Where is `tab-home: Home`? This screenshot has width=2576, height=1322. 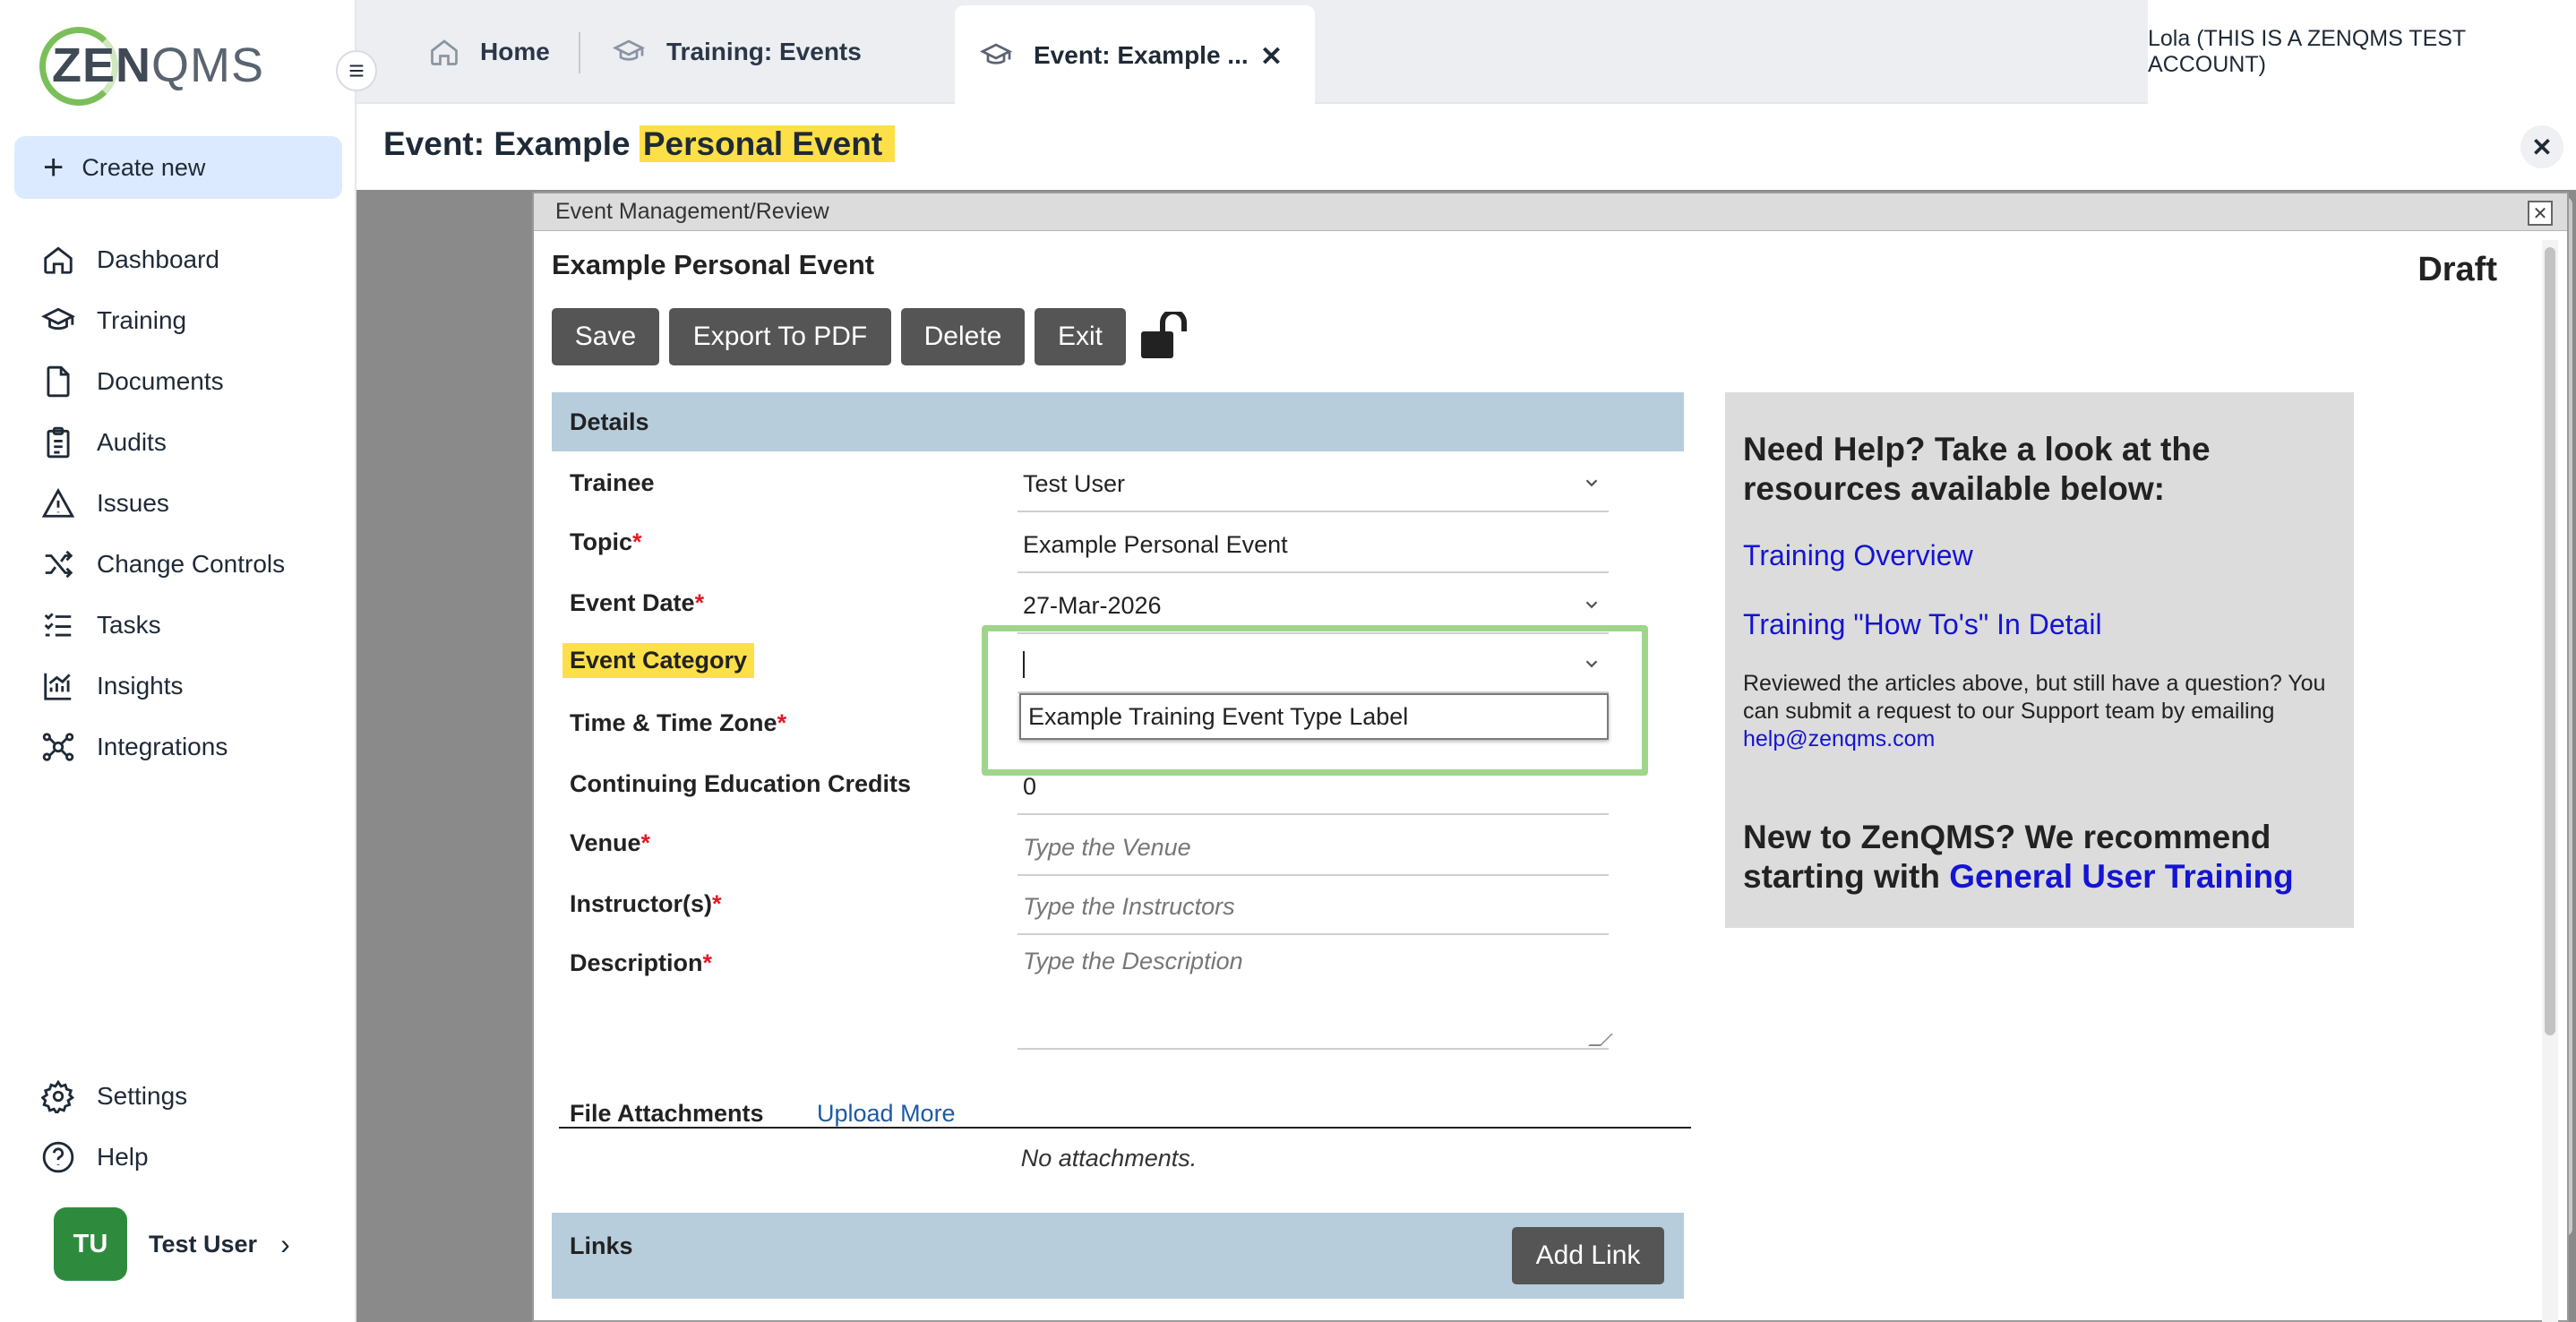
tab-home: Home is located at coordinates (489, 52).